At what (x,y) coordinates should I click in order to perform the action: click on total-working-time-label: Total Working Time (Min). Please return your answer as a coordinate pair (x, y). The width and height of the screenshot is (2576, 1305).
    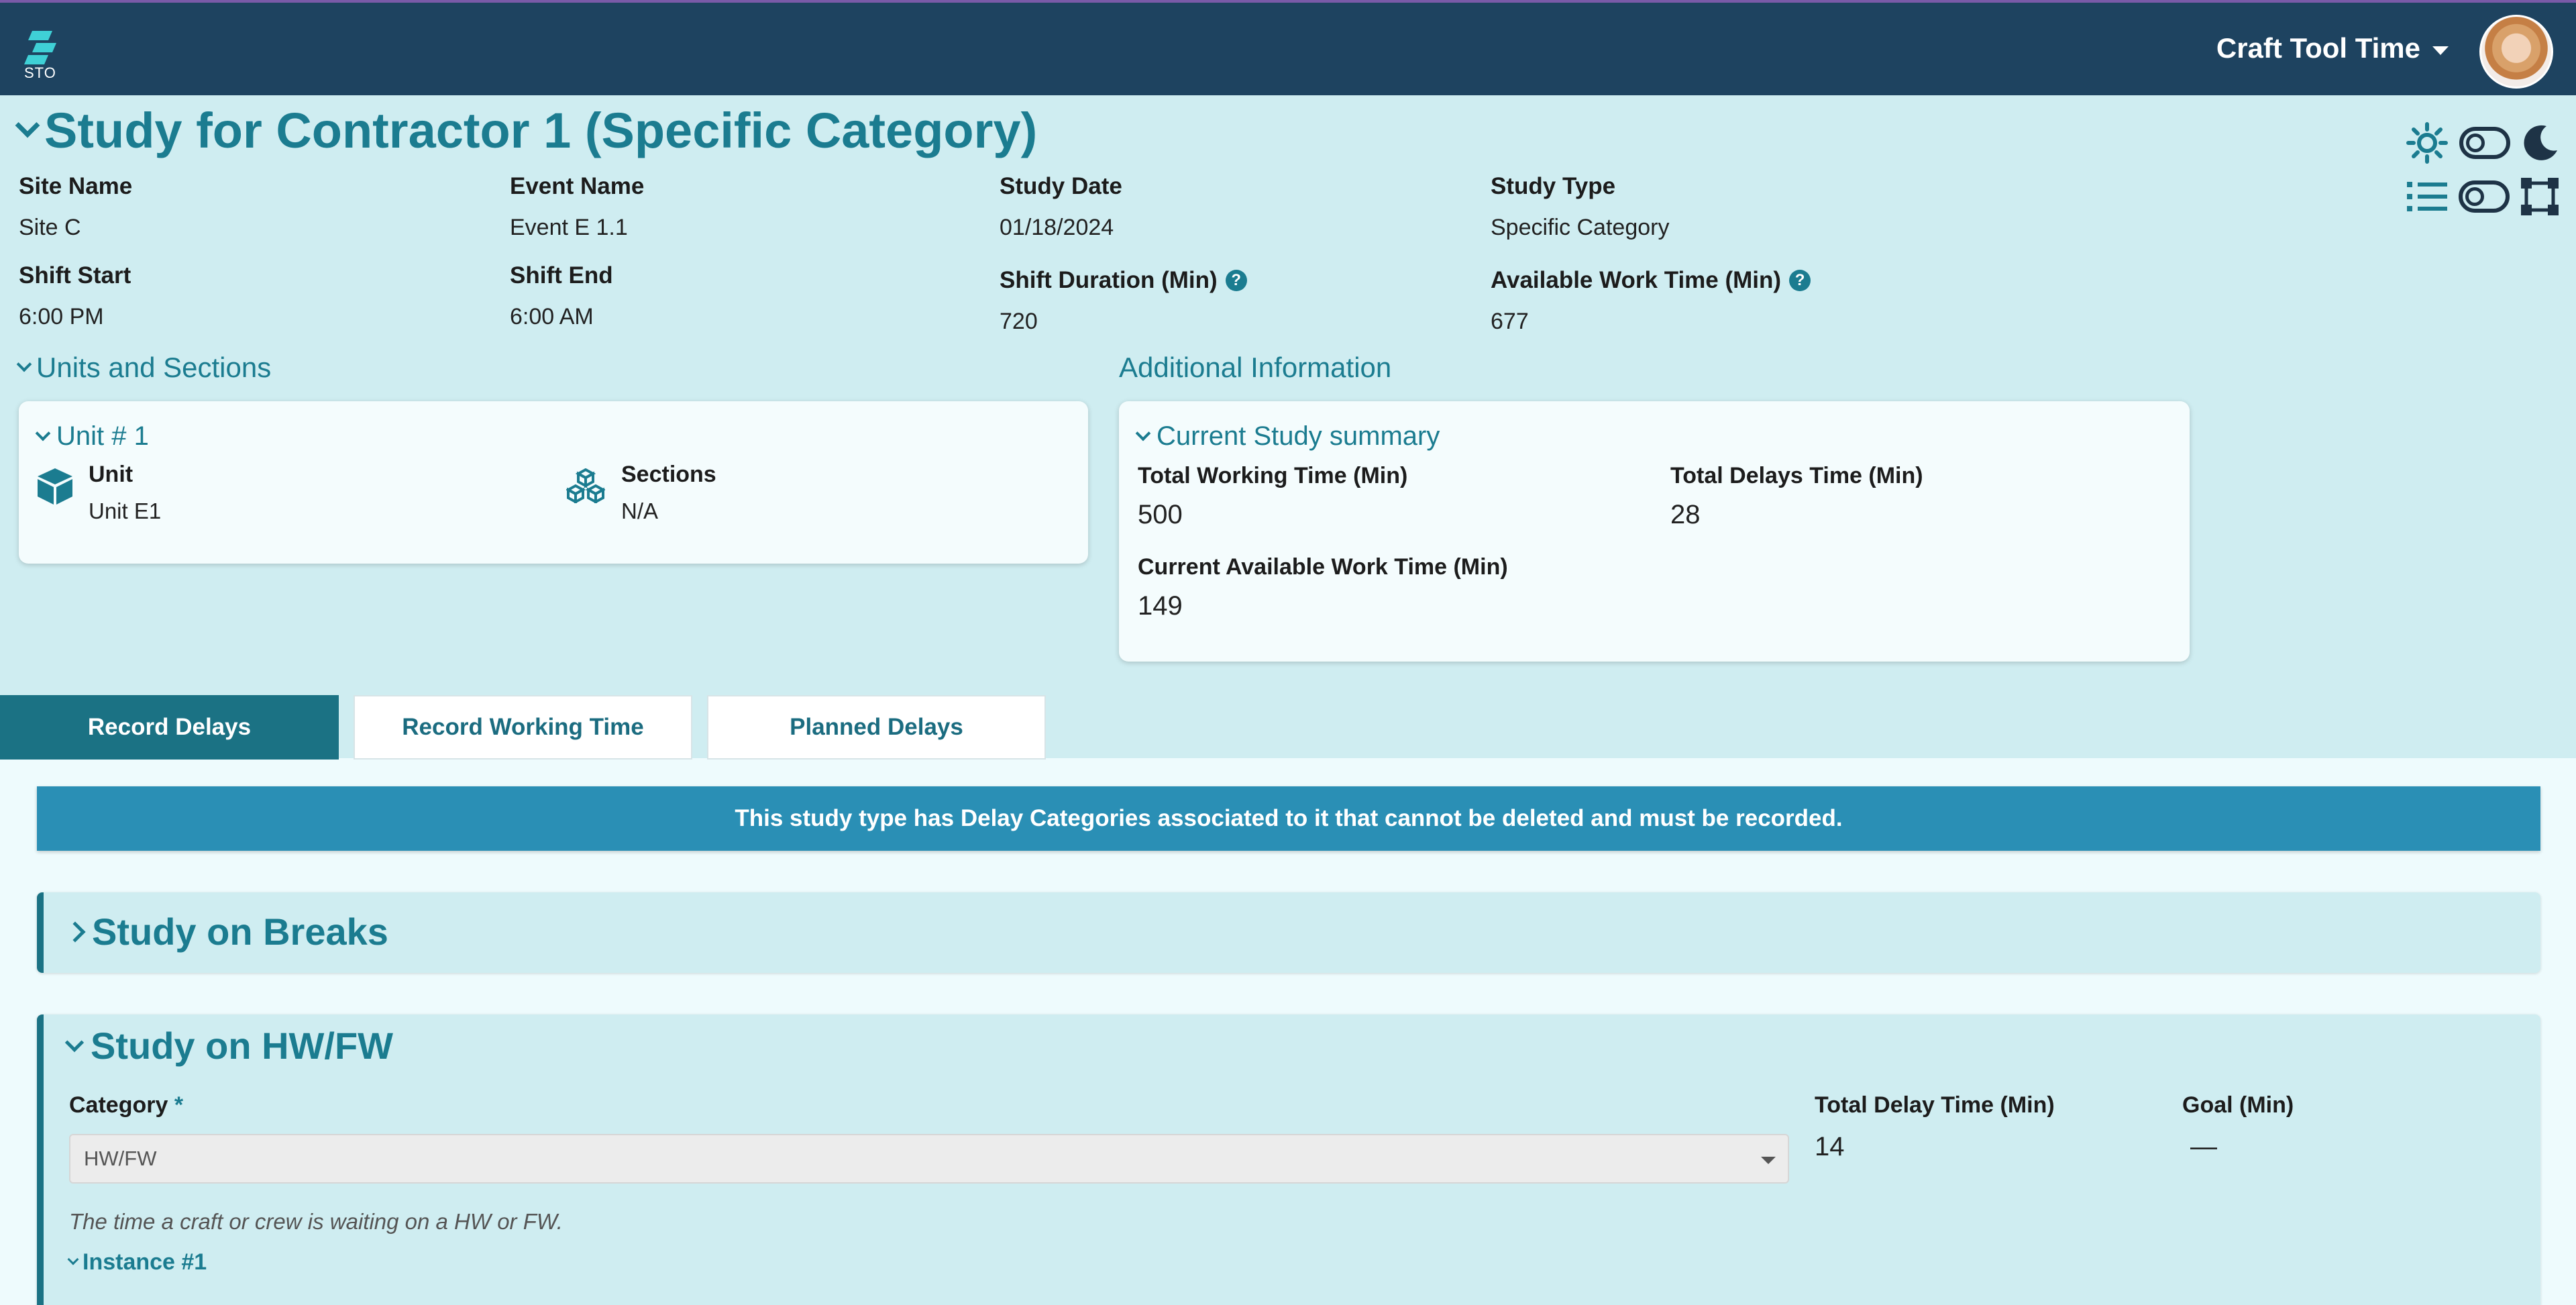
    Looking at the image, I should click on (1273, 475).